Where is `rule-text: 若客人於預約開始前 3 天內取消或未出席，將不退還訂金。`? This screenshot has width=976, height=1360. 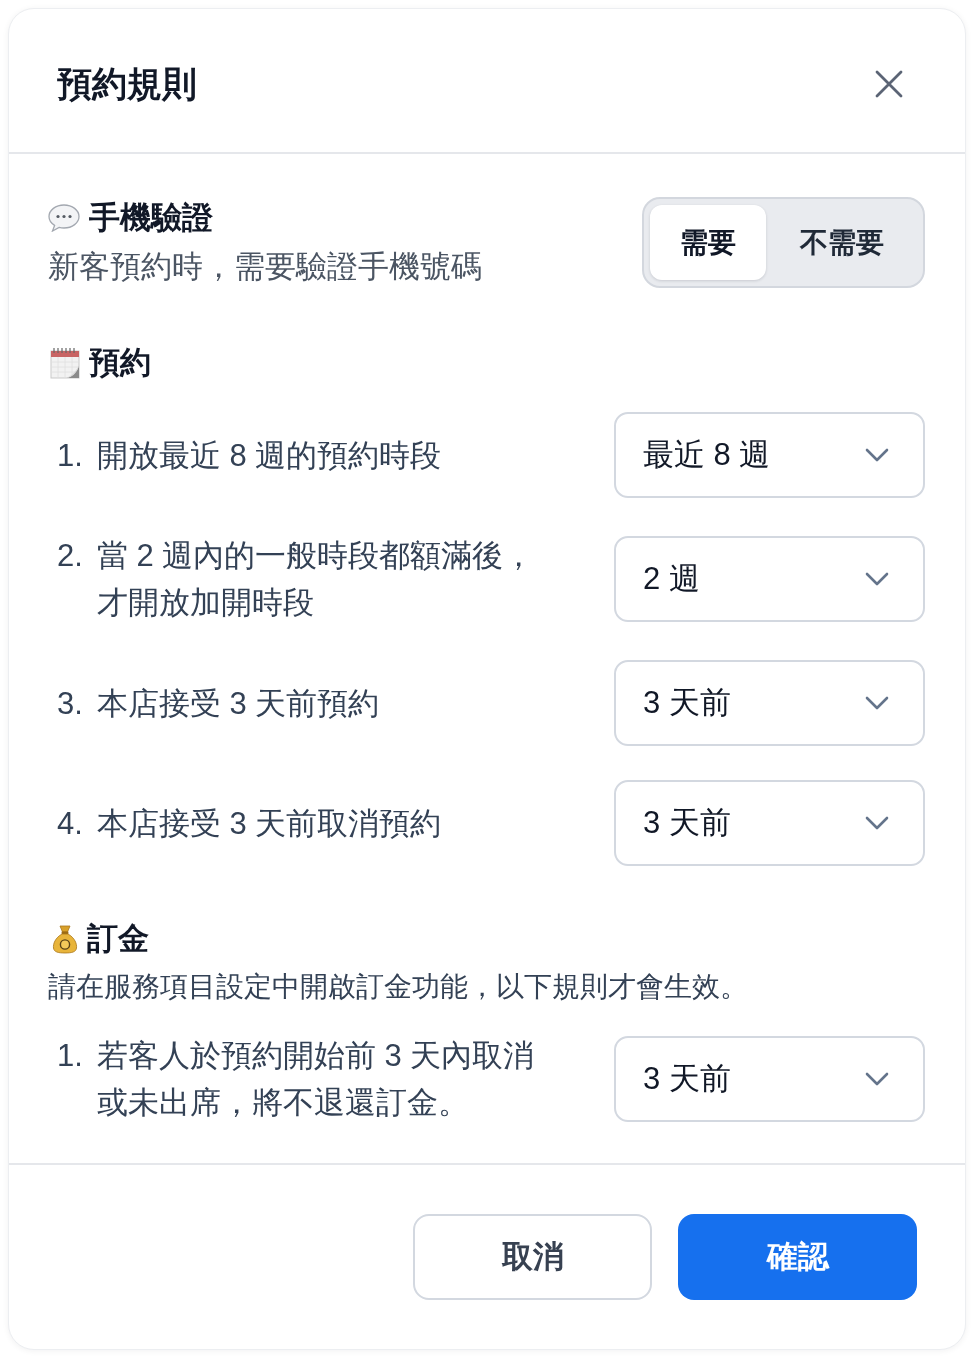 rule-text: 若客人於預約開始前 3 天內取消或未出席，將不退還訂金。 is located at coordinates (316, 1079).